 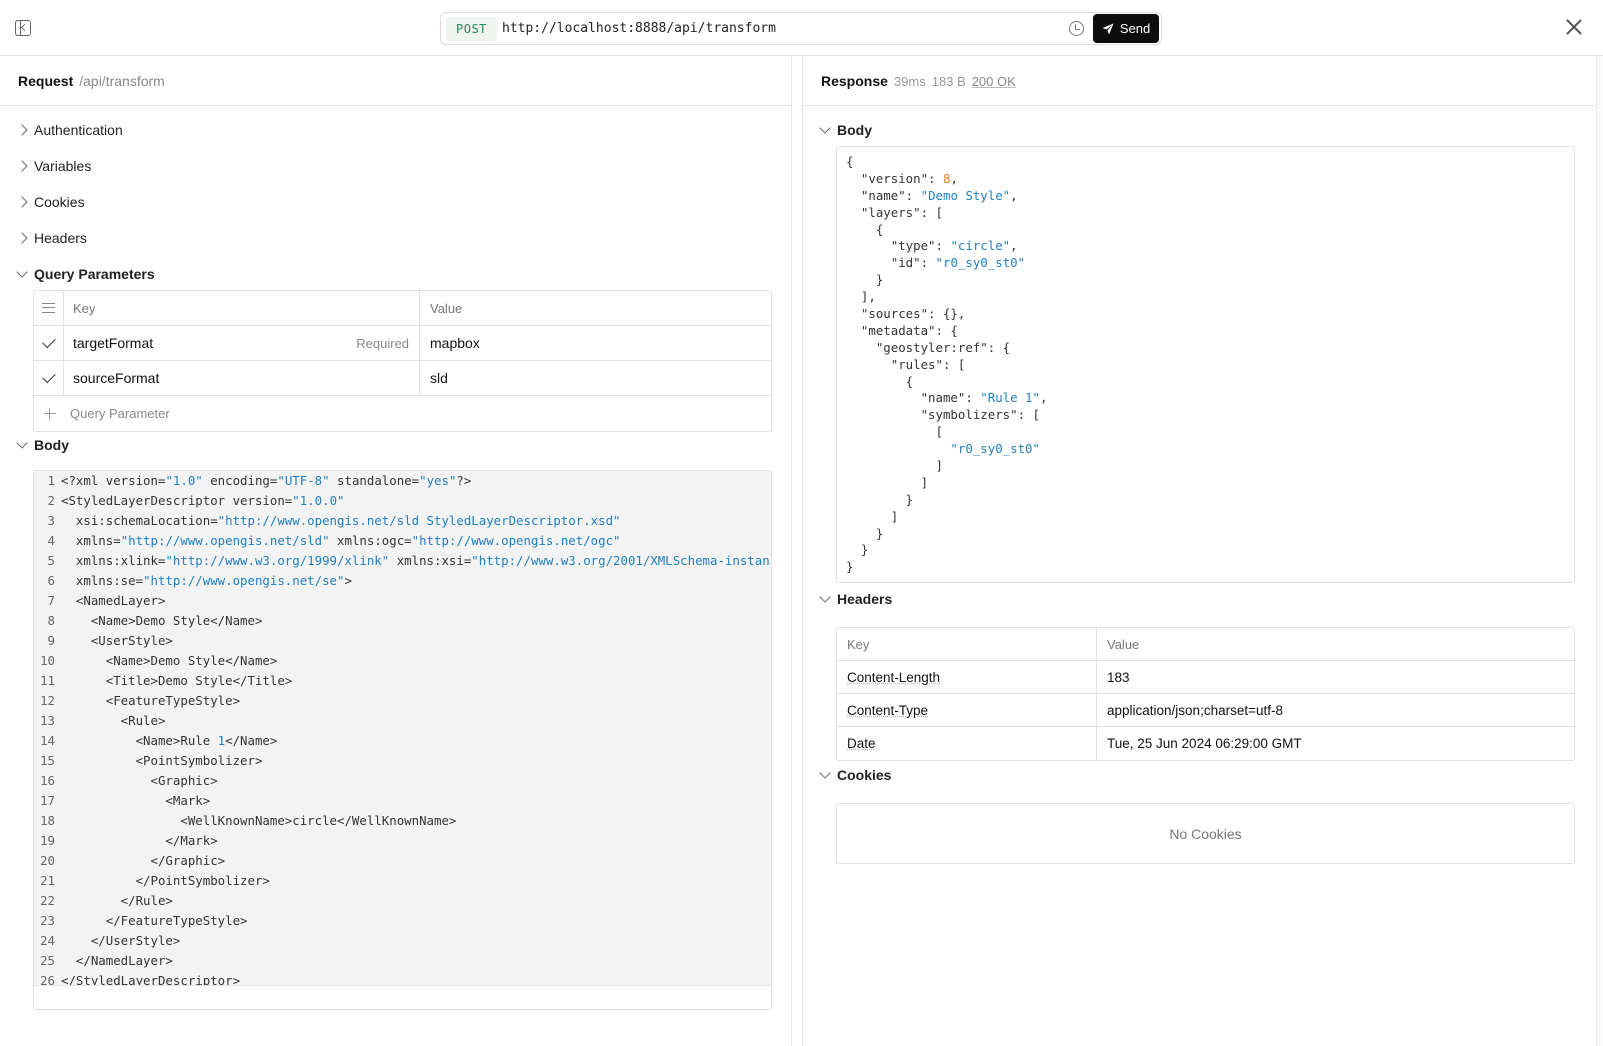 I want to click on code-line: 9 <UserStyle>, so click(x=110, y=640).